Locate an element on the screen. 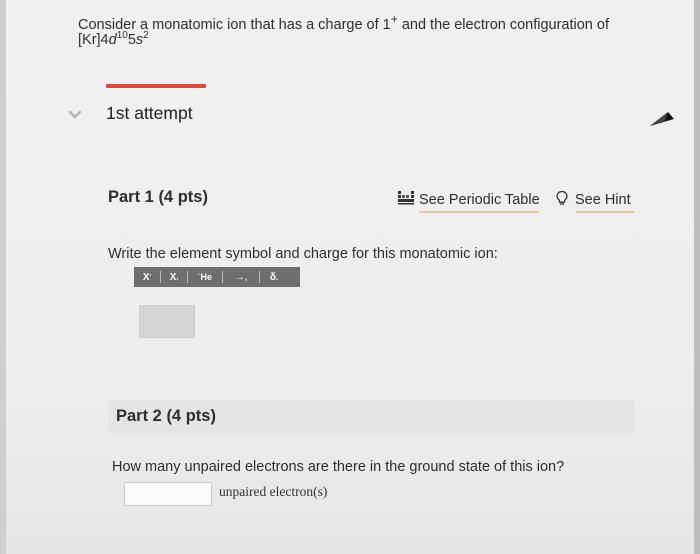 This screenshot has height=554, width=700. attempt-progress-bar is located at coordinates (156, 86).